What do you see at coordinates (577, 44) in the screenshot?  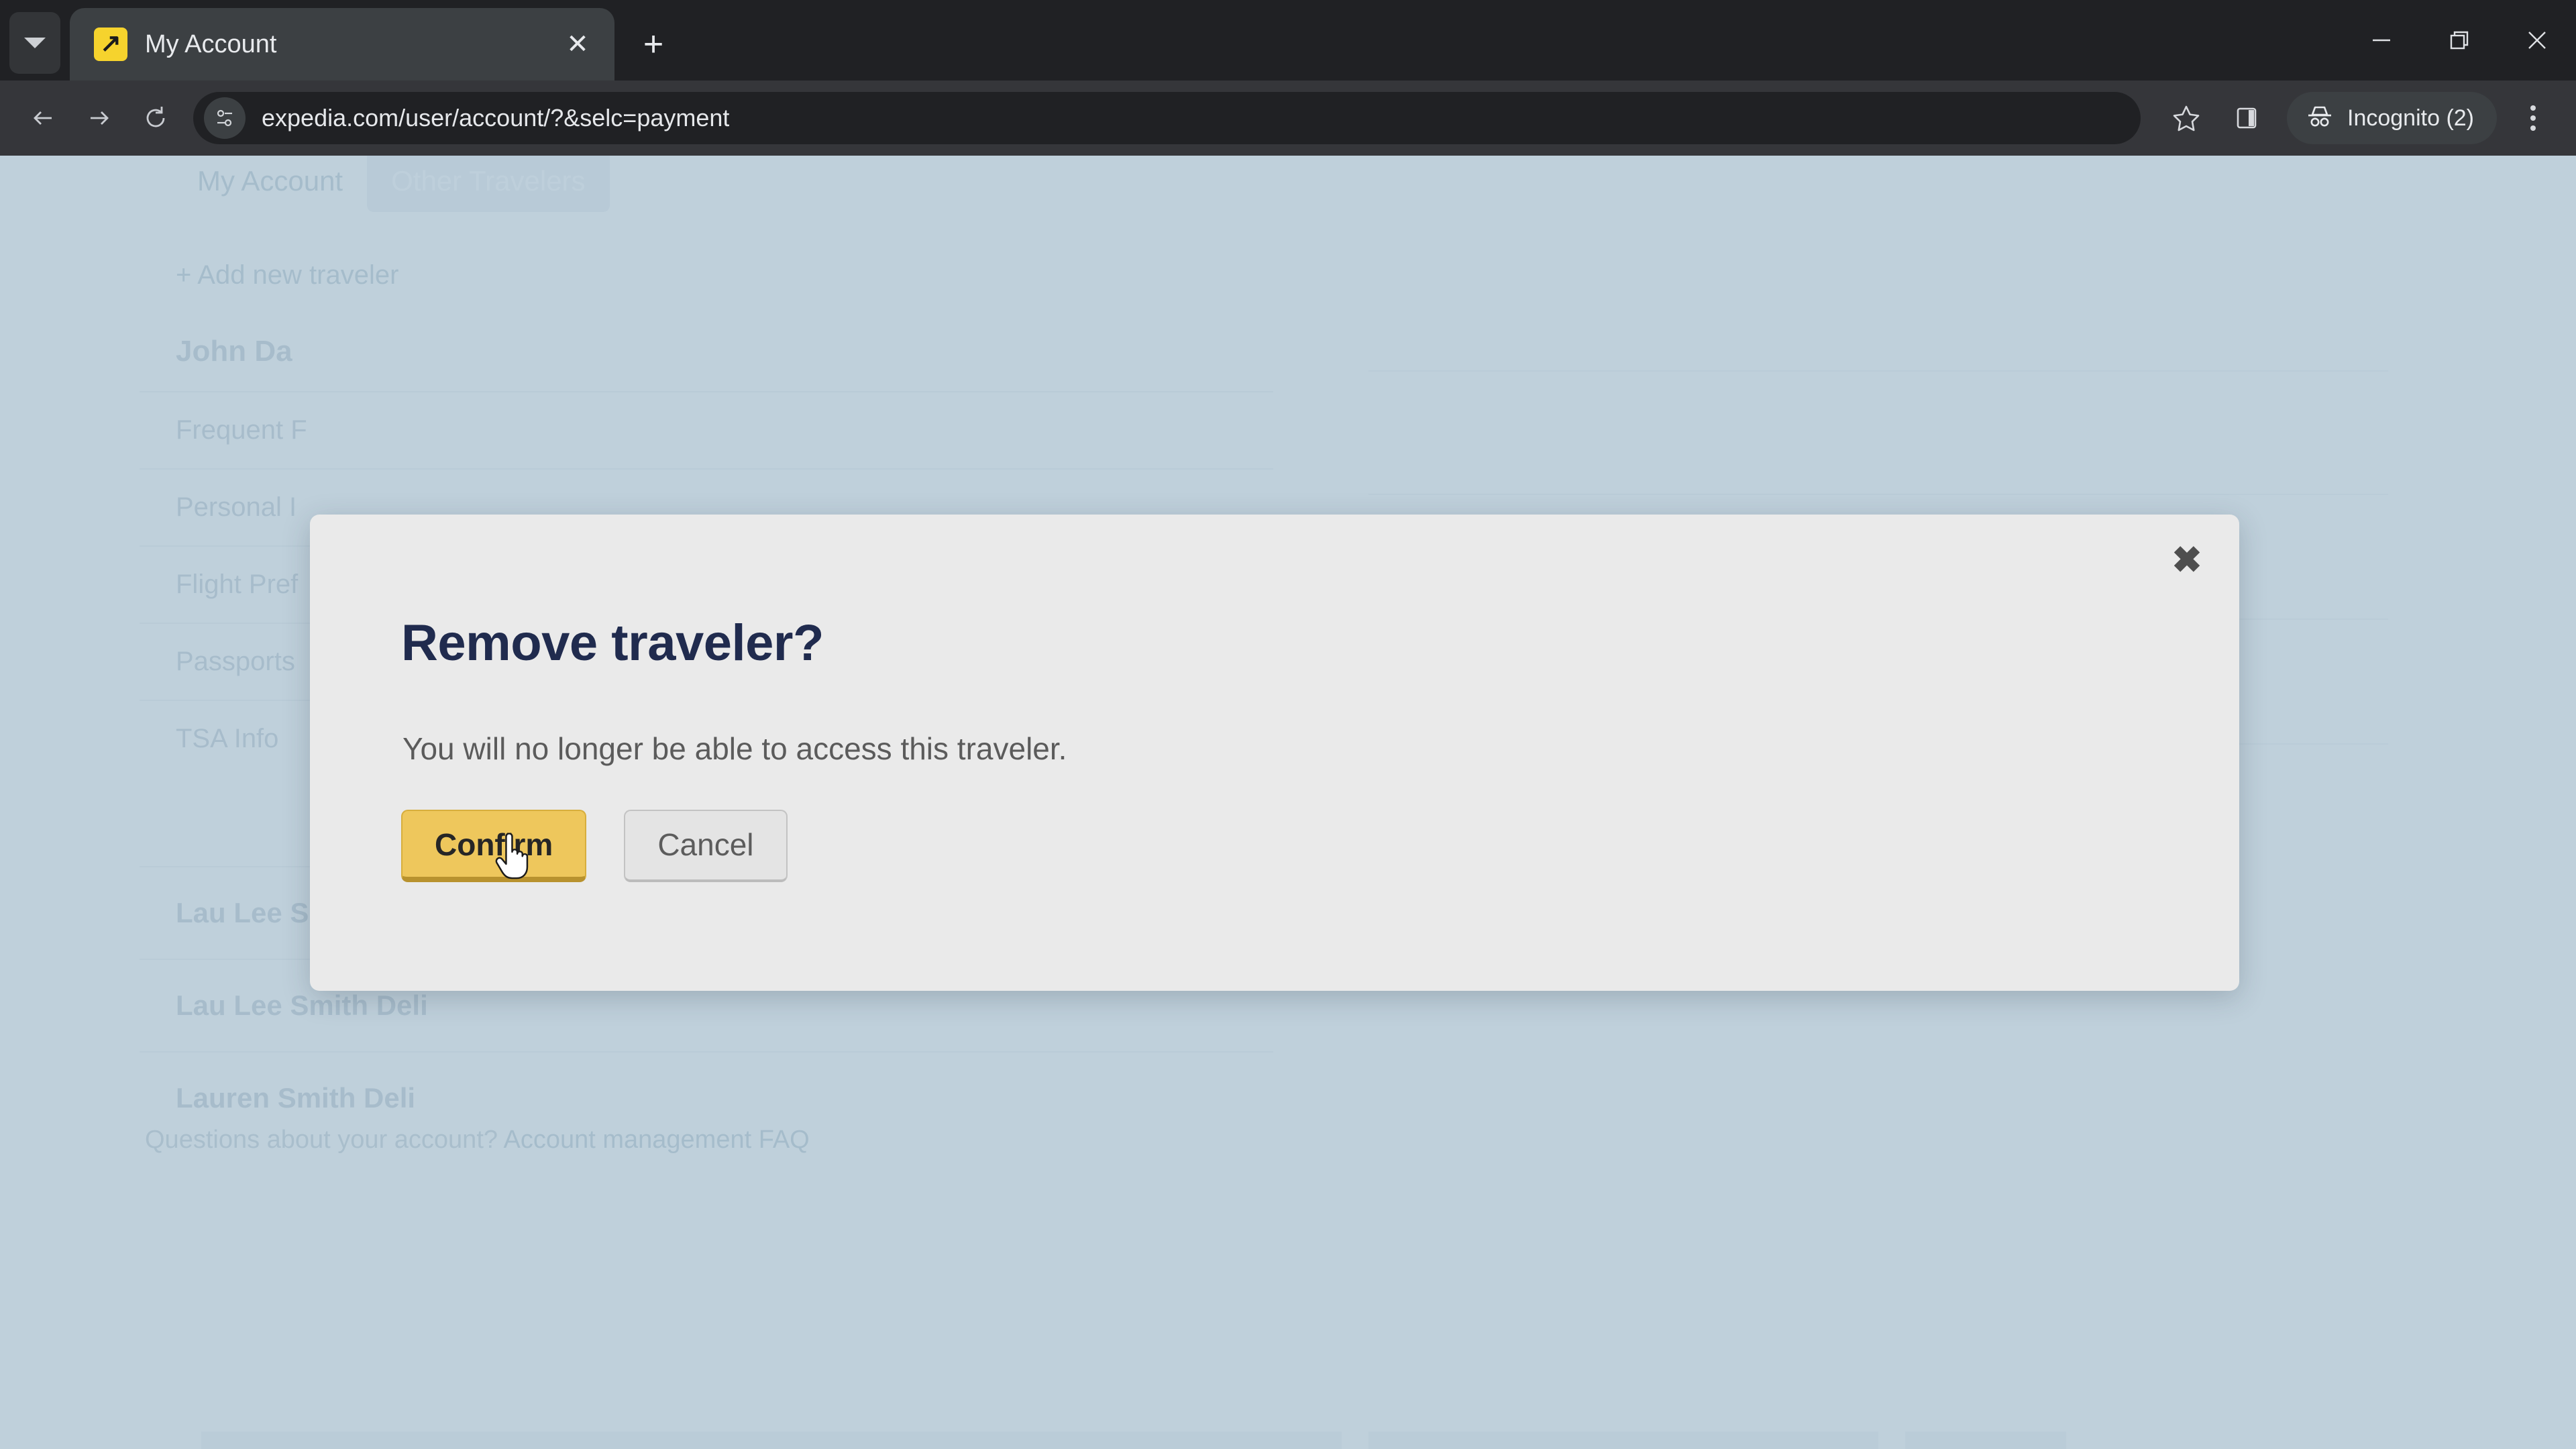 I see `close-icon: ✕` at bounding box center [577, 44].